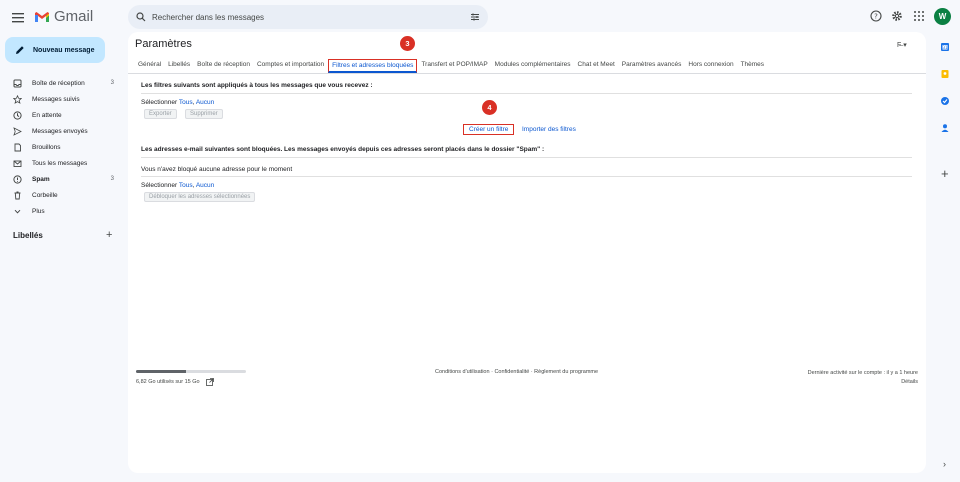 The height and width of the screenshot is (482, 960). What do you see at coordinates (47, 115) in the screenshot?
I see `sidebar-item-label: En attente` at bounding box center [47, 115].